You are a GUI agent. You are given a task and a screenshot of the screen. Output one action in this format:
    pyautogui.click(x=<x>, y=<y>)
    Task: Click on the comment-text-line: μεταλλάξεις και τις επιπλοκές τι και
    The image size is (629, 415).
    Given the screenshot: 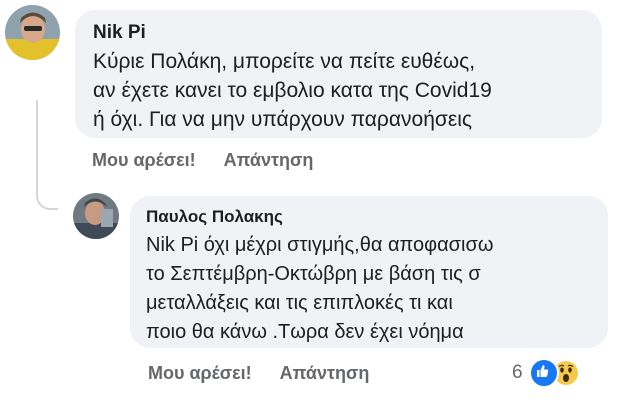 What is the action you would take?
    pyautogui.click(x=299, y=303)
    